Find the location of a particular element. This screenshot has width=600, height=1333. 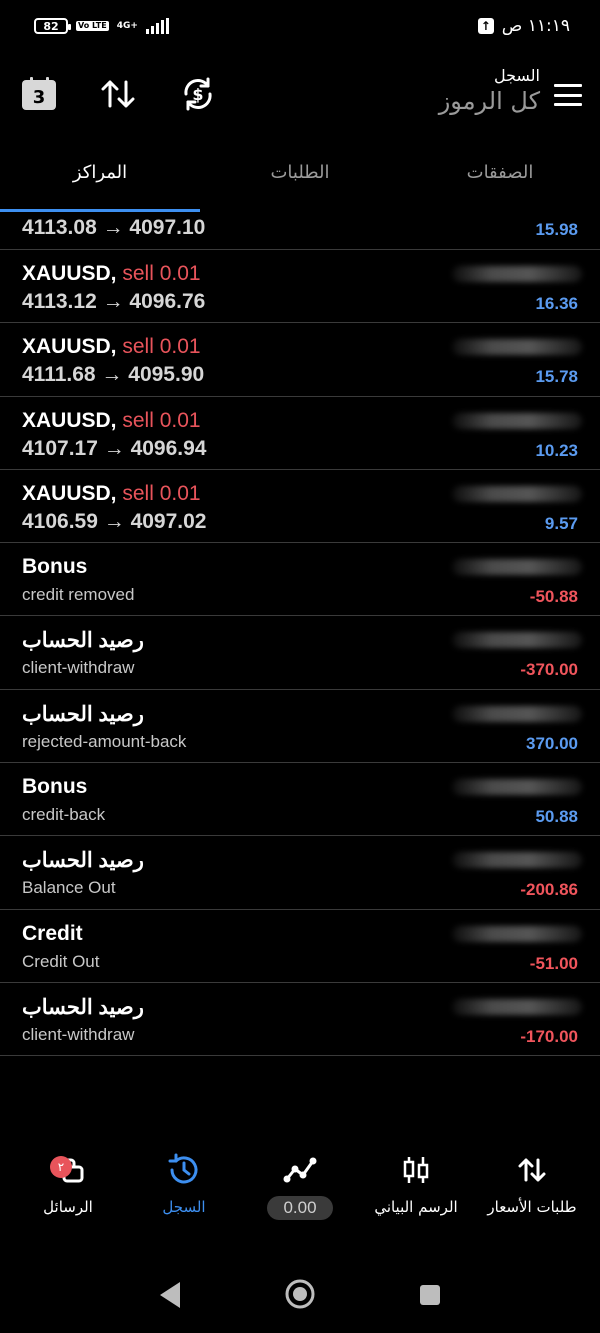

recents-button is located at coordinates (430, 1297).